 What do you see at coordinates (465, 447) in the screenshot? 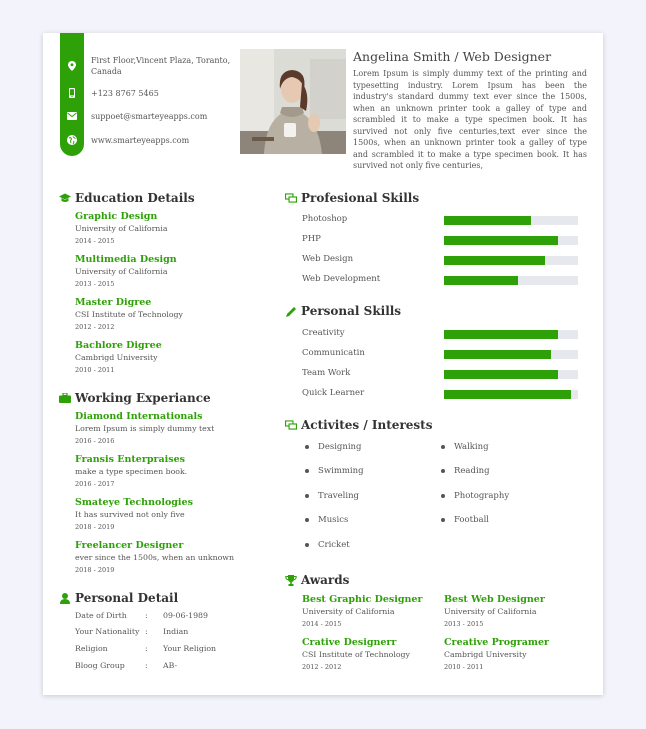
I see `activity-item: Walking` at bounding box center [465, 447].